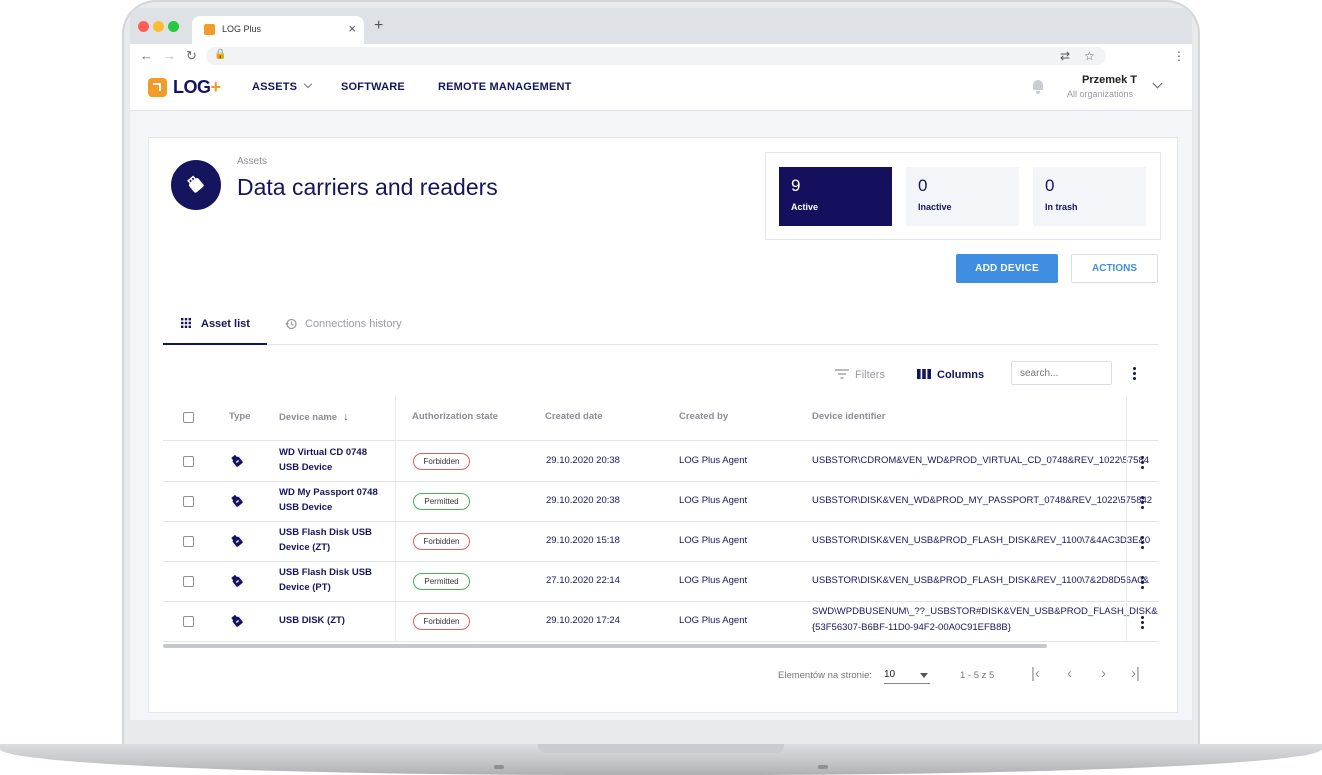 This screenshot has width=1322, height=775. What do you see at coordinates (278, 30) in the screenshot?
I see `browser-tab: LOG Plus ×` at bounding box center [278, 30].